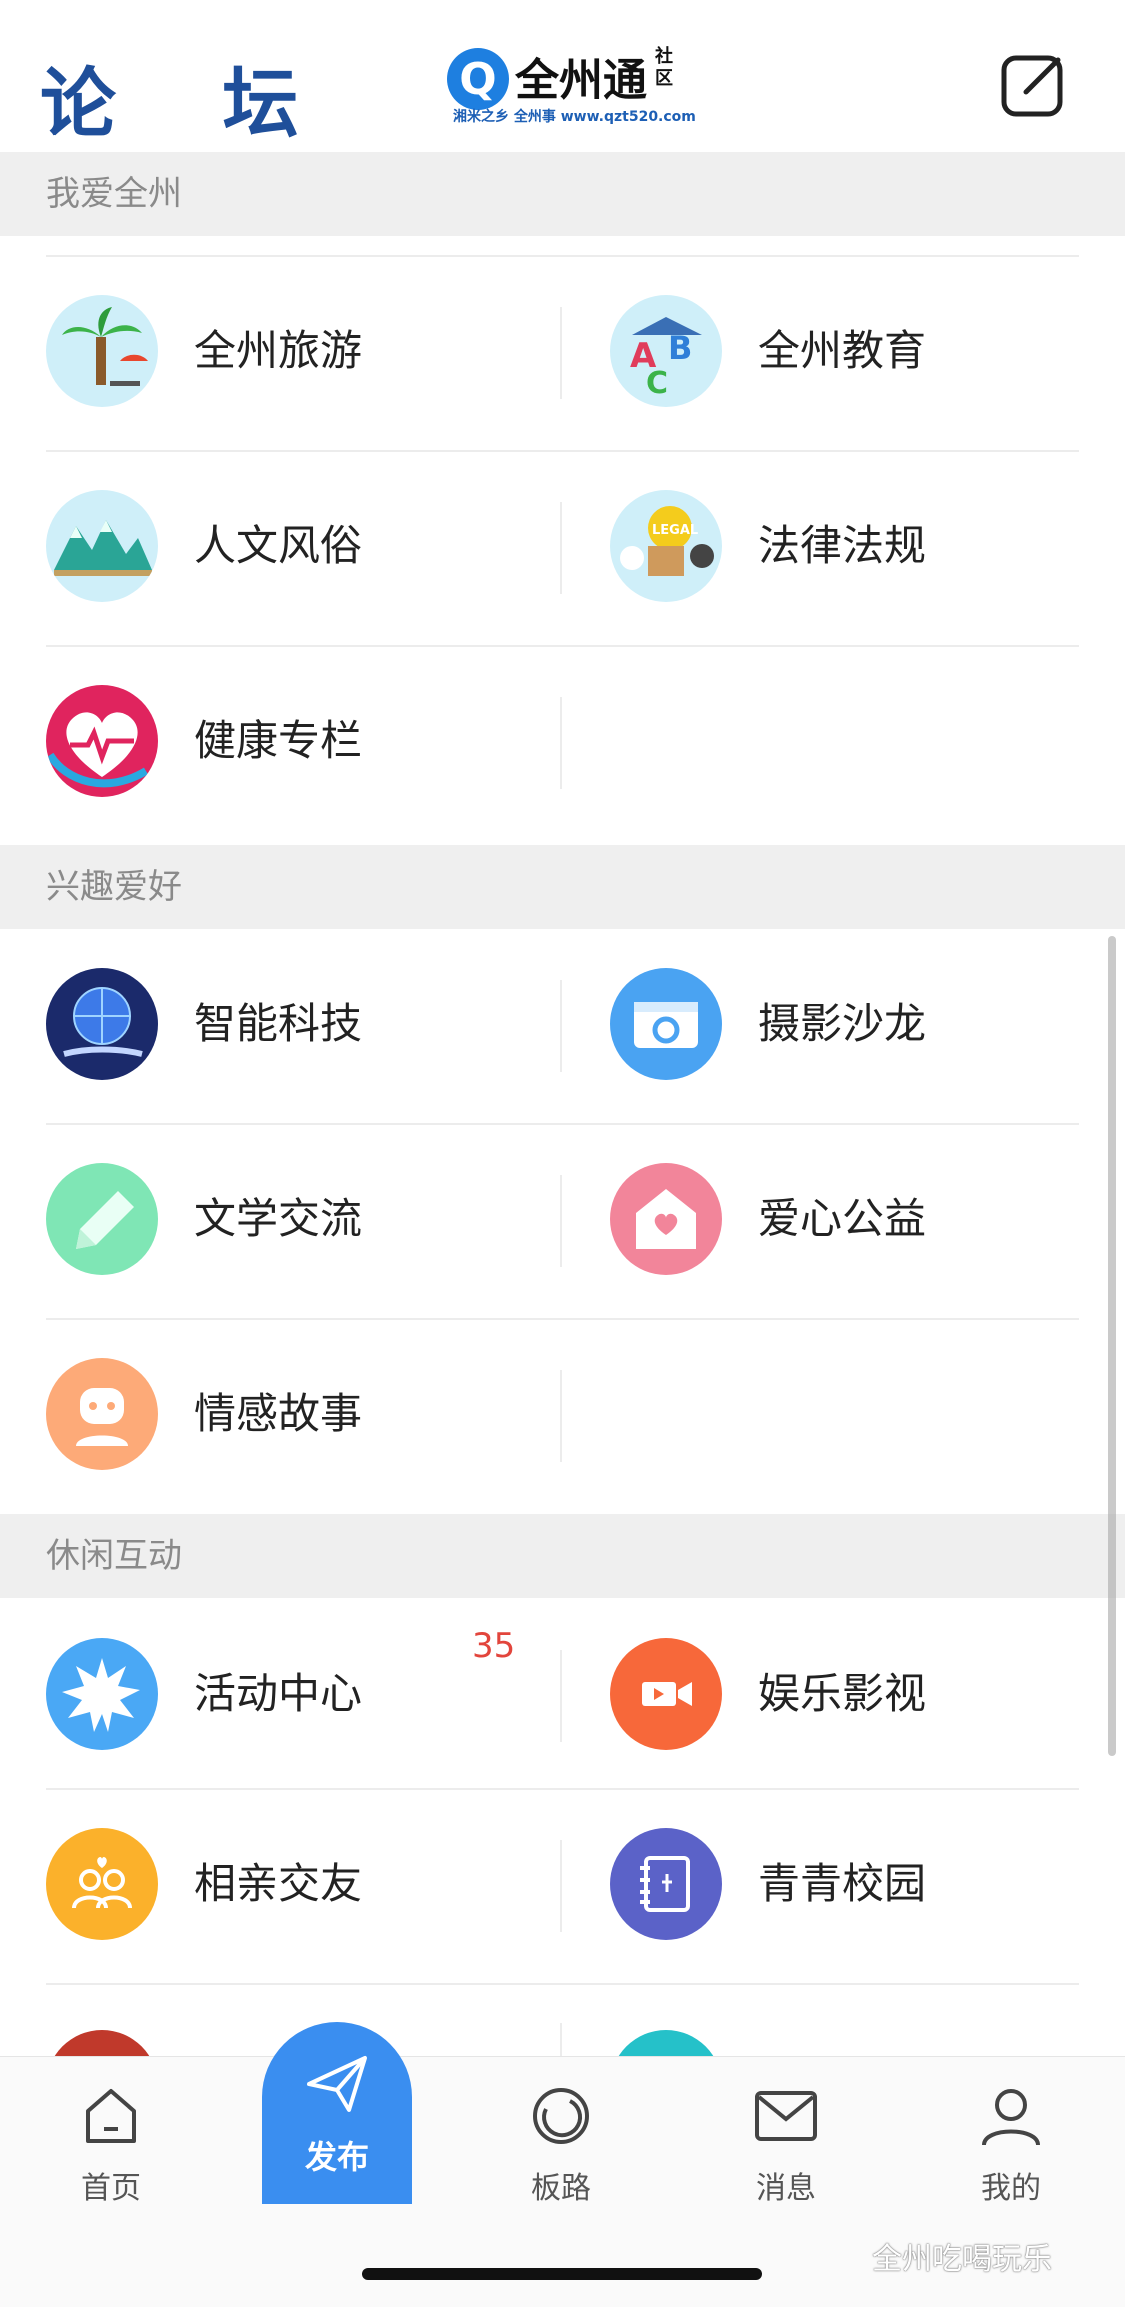 This screenshot has height=2307, width=1125. I want to click on board-row: 相亲交友 青青校园, so click(562, 1885).